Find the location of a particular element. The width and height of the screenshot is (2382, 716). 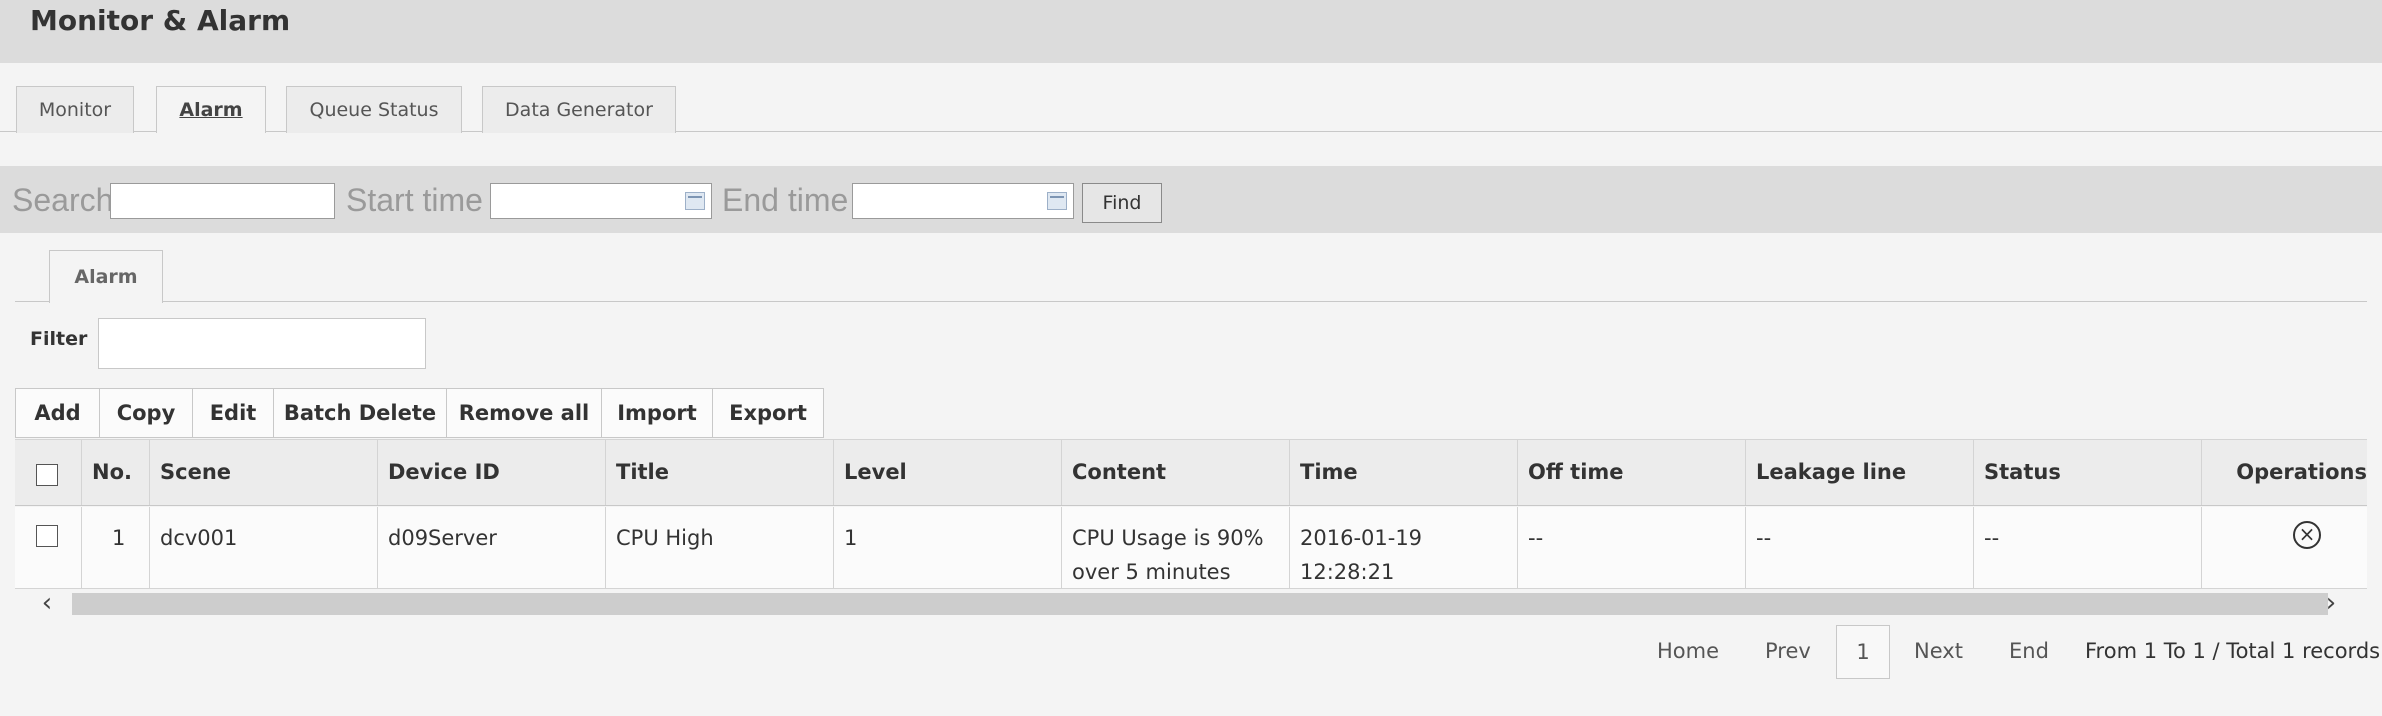

row-checkbox is located at coordinates (47, 536).